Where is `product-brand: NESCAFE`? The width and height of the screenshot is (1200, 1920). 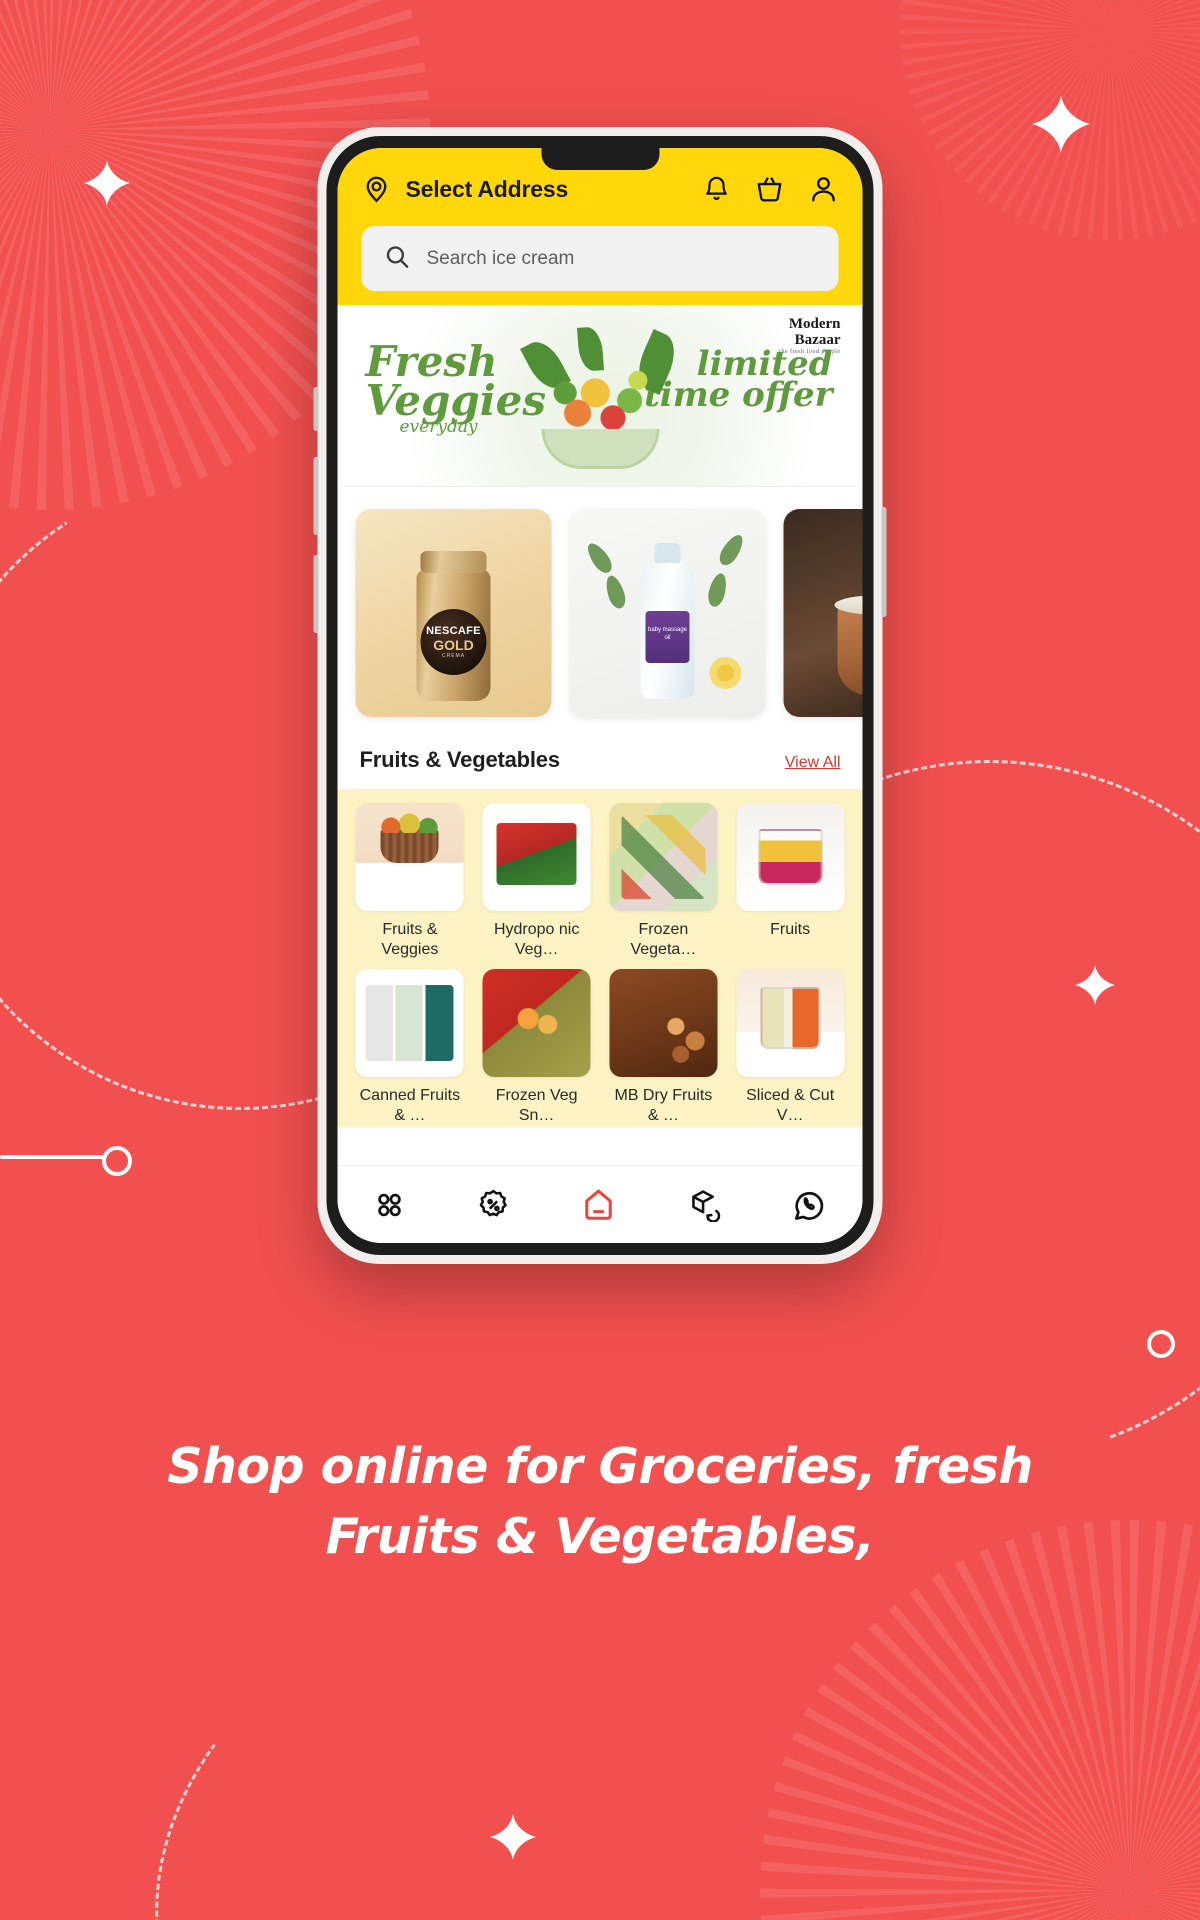 product-brand: NESCAFE is located at coordinates (453, 630).